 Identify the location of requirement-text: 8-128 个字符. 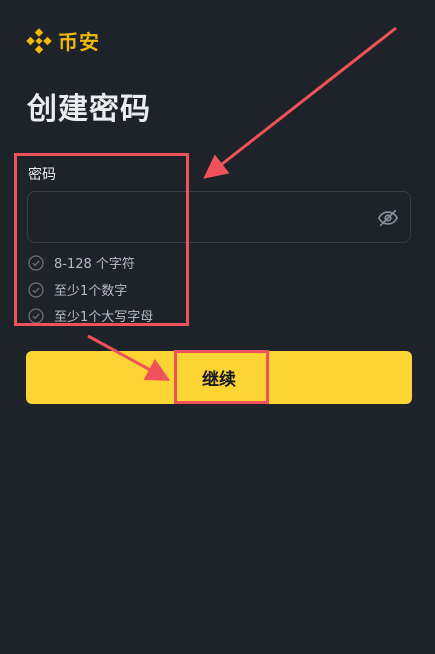
(94, 264).